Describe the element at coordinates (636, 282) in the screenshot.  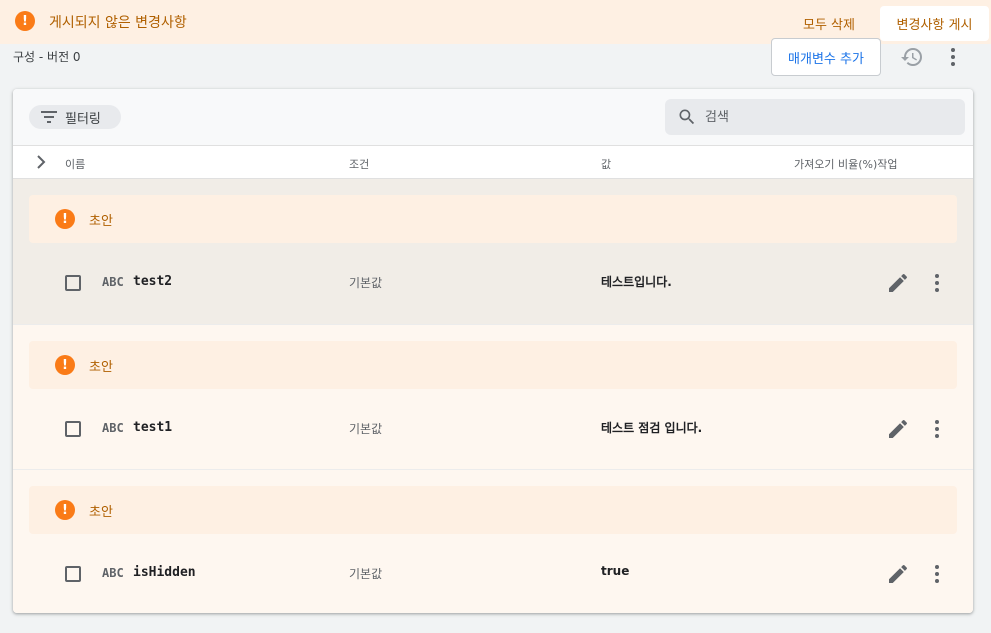
I see `parameter-value: 테스트입니다.` at that location.